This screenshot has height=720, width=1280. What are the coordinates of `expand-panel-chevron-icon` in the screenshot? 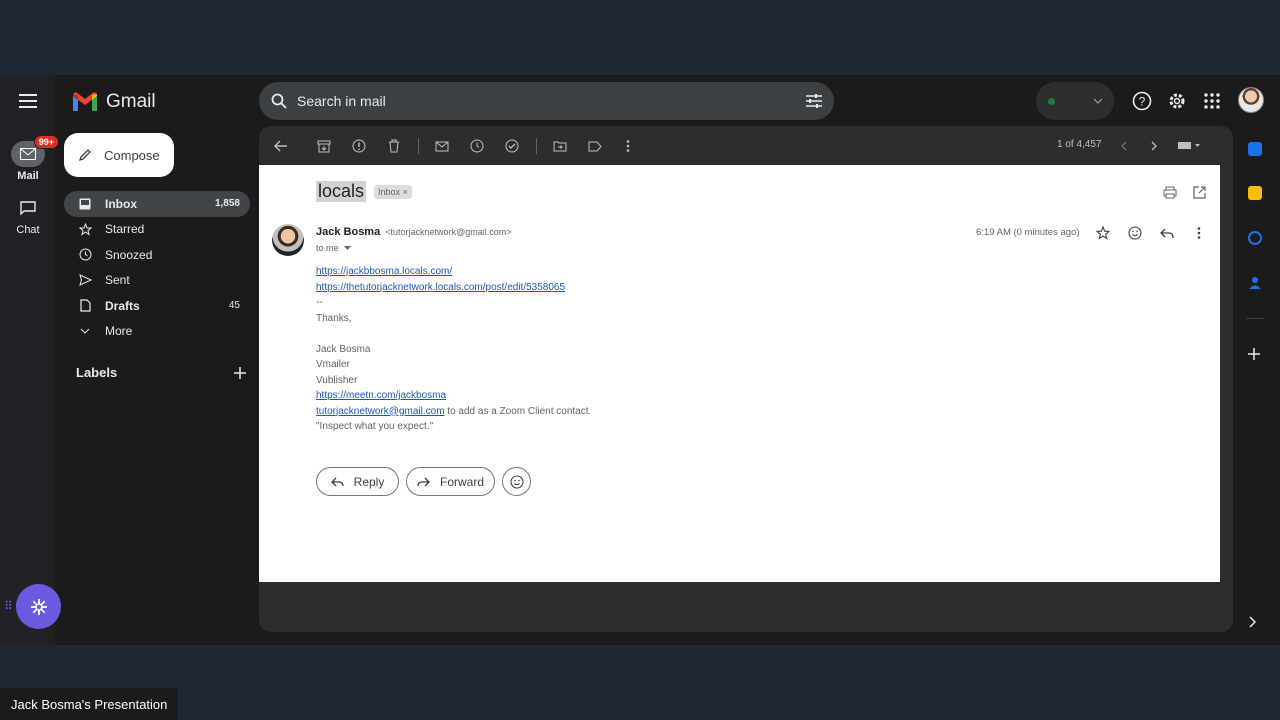 It's located at (1255, 622).